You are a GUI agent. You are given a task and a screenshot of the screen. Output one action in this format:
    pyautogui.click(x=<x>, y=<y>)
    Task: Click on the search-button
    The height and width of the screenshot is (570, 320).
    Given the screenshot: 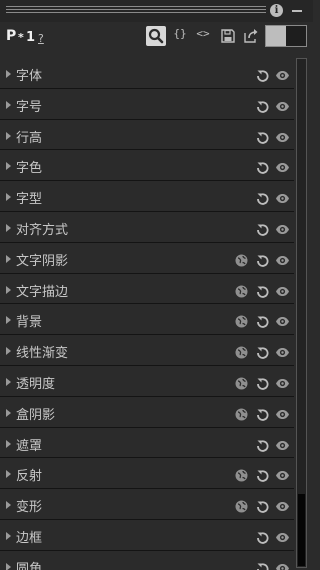 What is the action you would take?
    pyautogui.click(x=156, y=36)
    